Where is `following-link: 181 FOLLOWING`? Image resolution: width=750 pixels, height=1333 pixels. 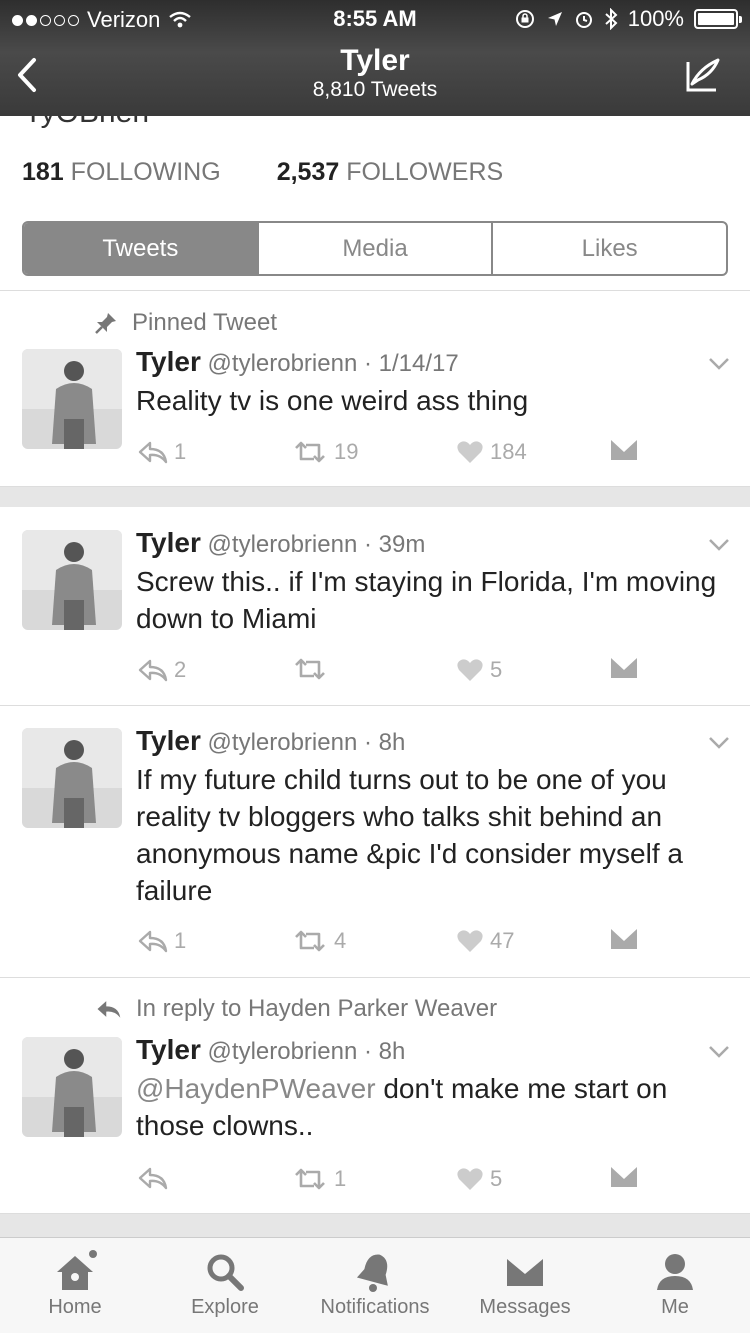
following-link: 181 FOLLOWING is located at coordinates (121, 172).